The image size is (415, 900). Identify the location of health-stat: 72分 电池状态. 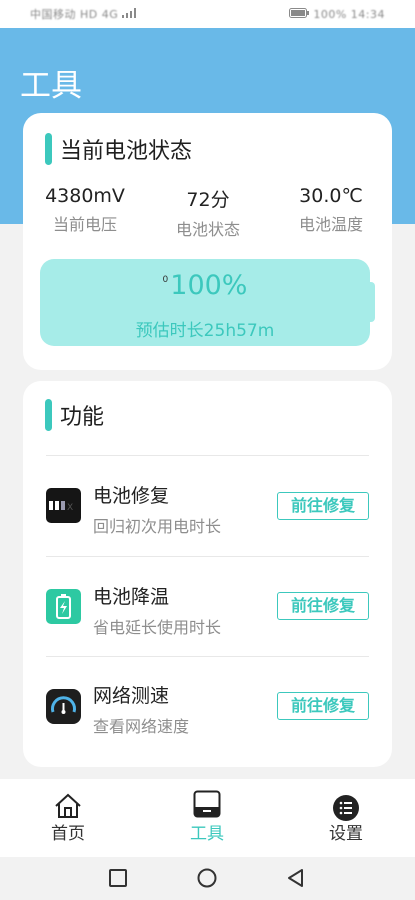
(208, 212).